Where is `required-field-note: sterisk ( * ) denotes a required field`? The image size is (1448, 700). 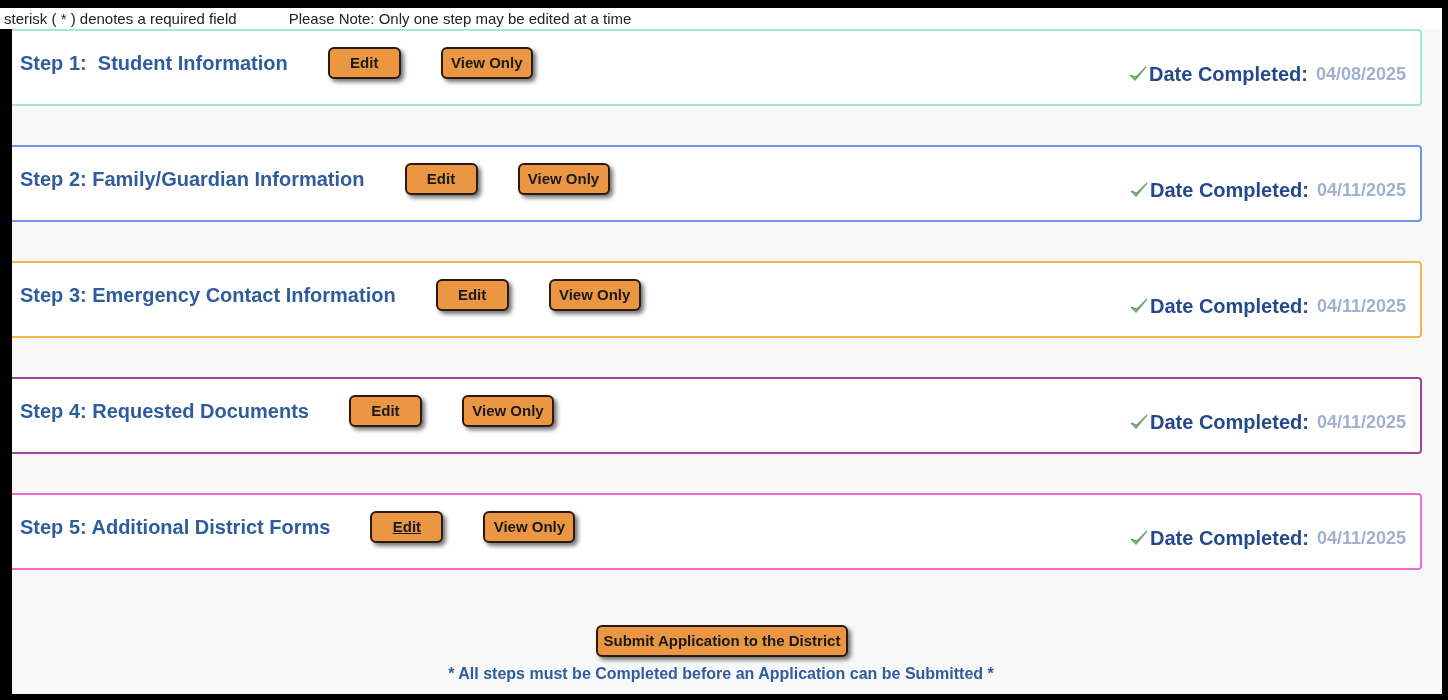 required-field-note: sterisk ( * ) denotes a required field is located at coordinates (120, 18).